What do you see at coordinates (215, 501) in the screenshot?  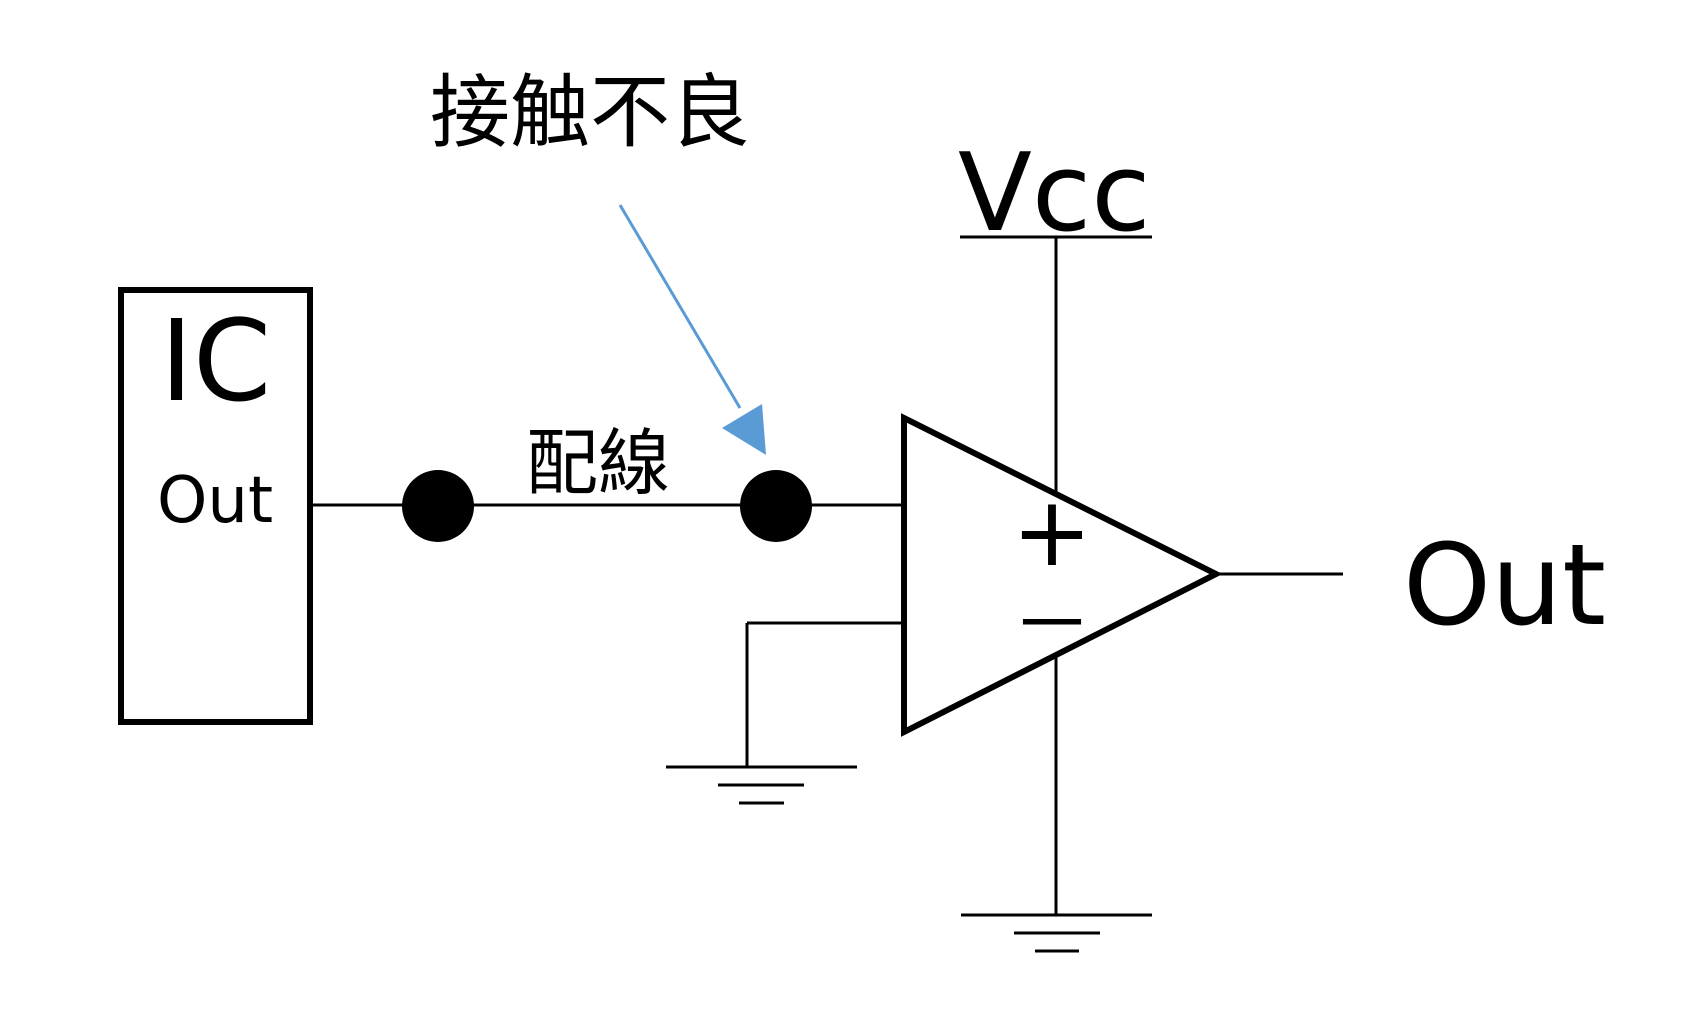 I see `ic-out-label: Out` at bounding box center [215, 501].